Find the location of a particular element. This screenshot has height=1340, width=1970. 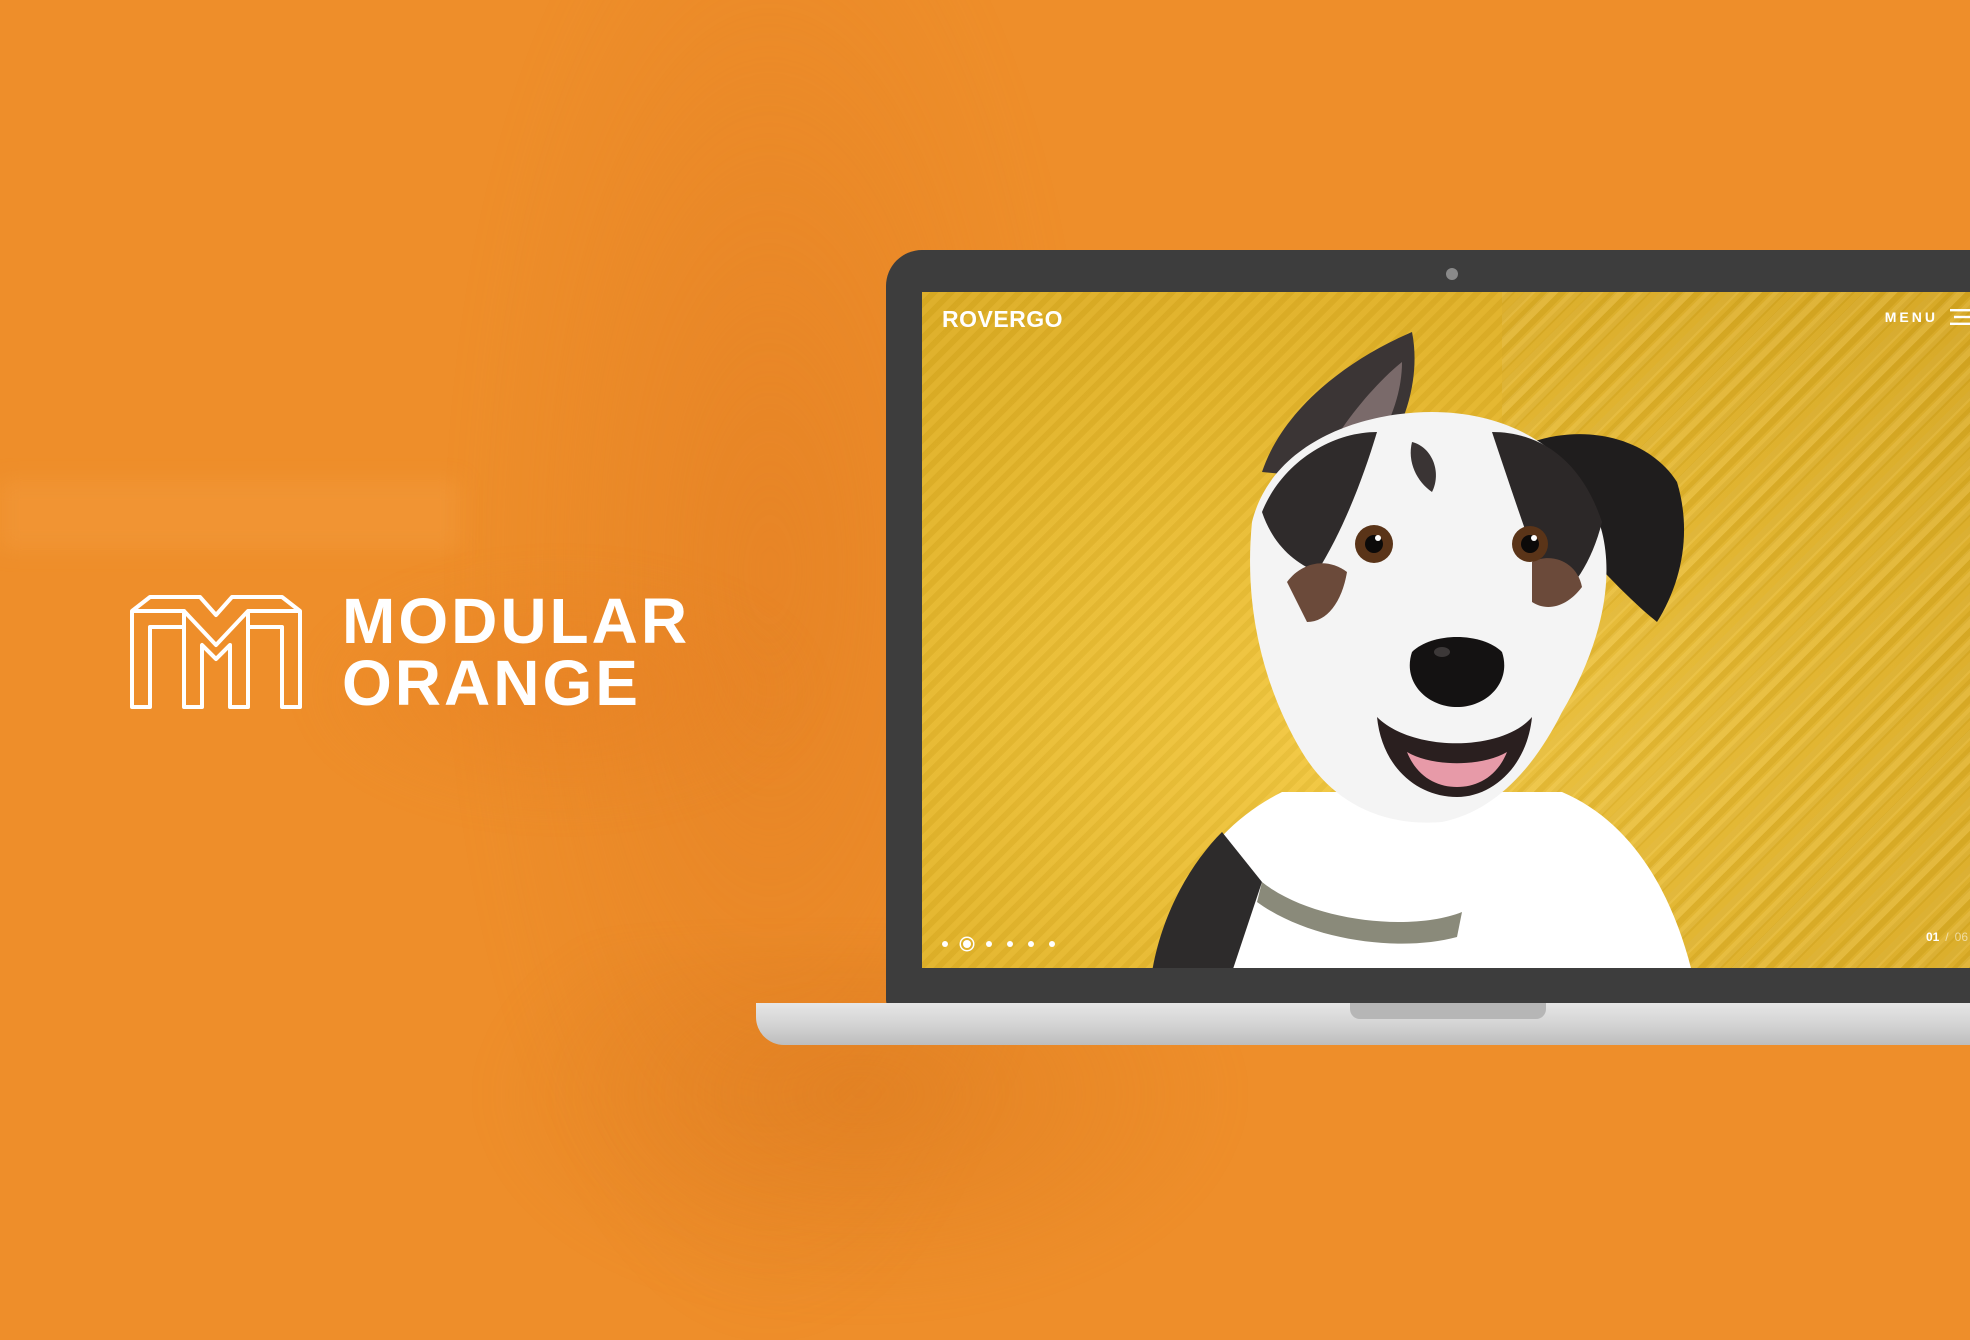

slider-dots is located at coordinates (1006, 944).